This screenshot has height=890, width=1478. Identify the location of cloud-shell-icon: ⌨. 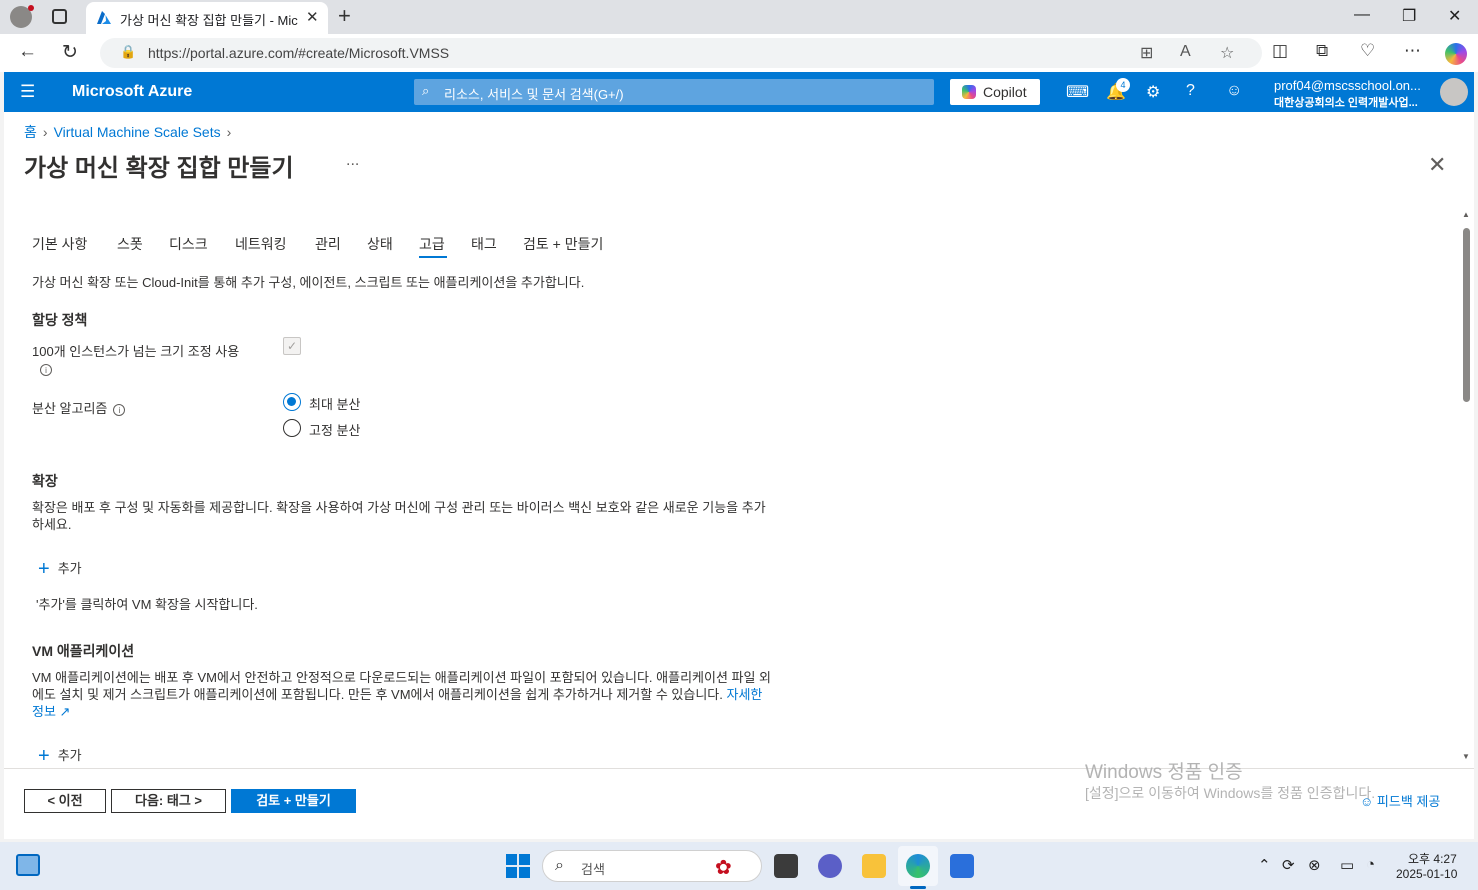
(1077, 92).